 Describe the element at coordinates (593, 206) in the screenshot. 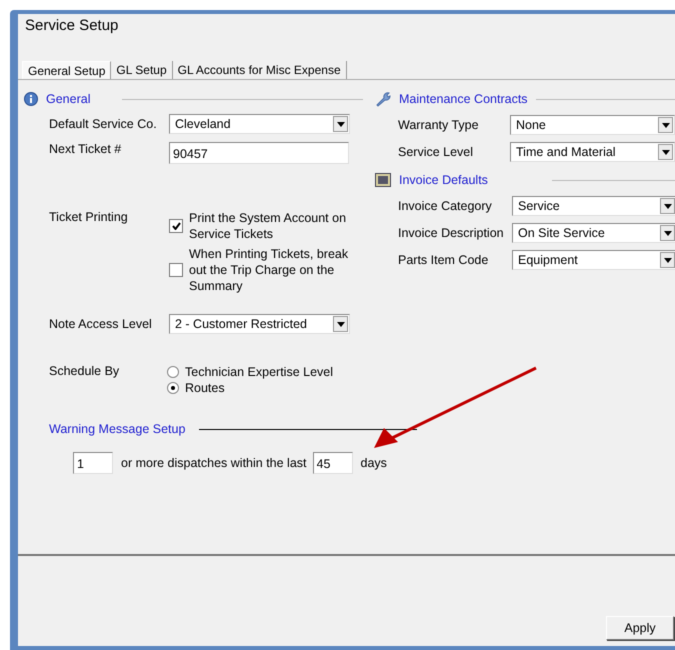

I see `dropdown-field: Service` at that location.